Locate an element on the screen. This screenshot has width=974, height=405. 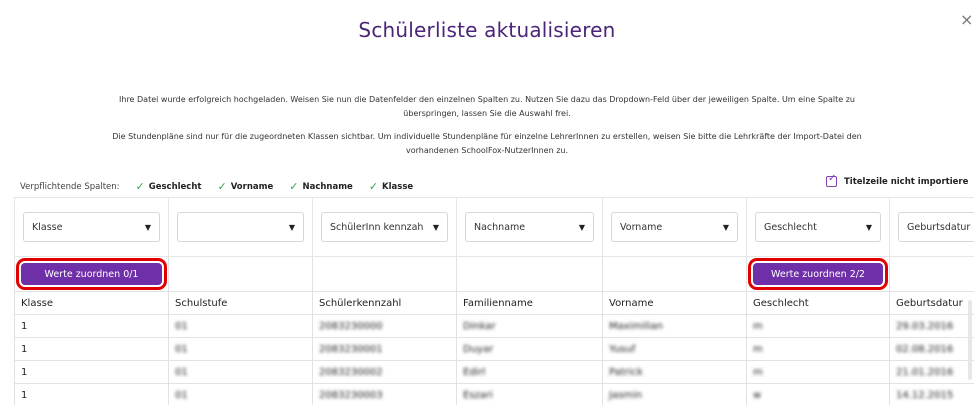
column-header: Geschlecht is located at coordinates (818, 303).